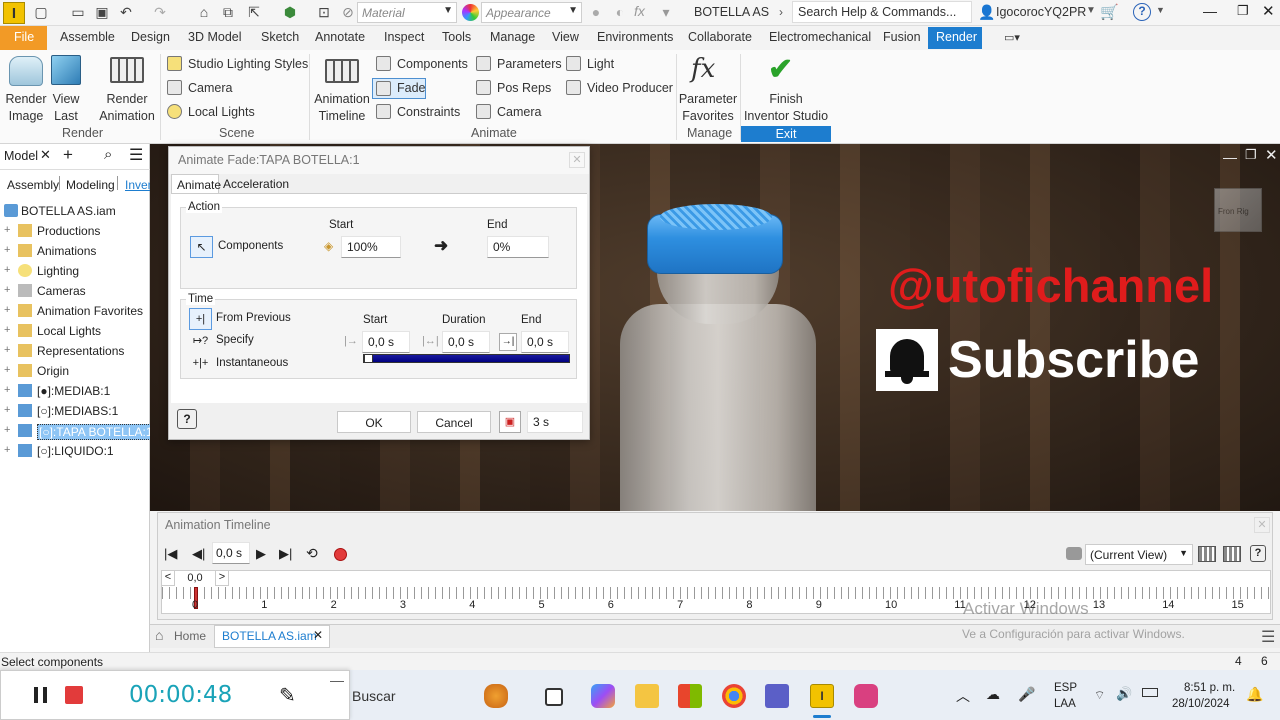 This screenshot has width=1280, height=720. What do you see at coordinates (639, 11) in the screenshot?
I see `fx-icon: fx` at bounding box center [639, 11].